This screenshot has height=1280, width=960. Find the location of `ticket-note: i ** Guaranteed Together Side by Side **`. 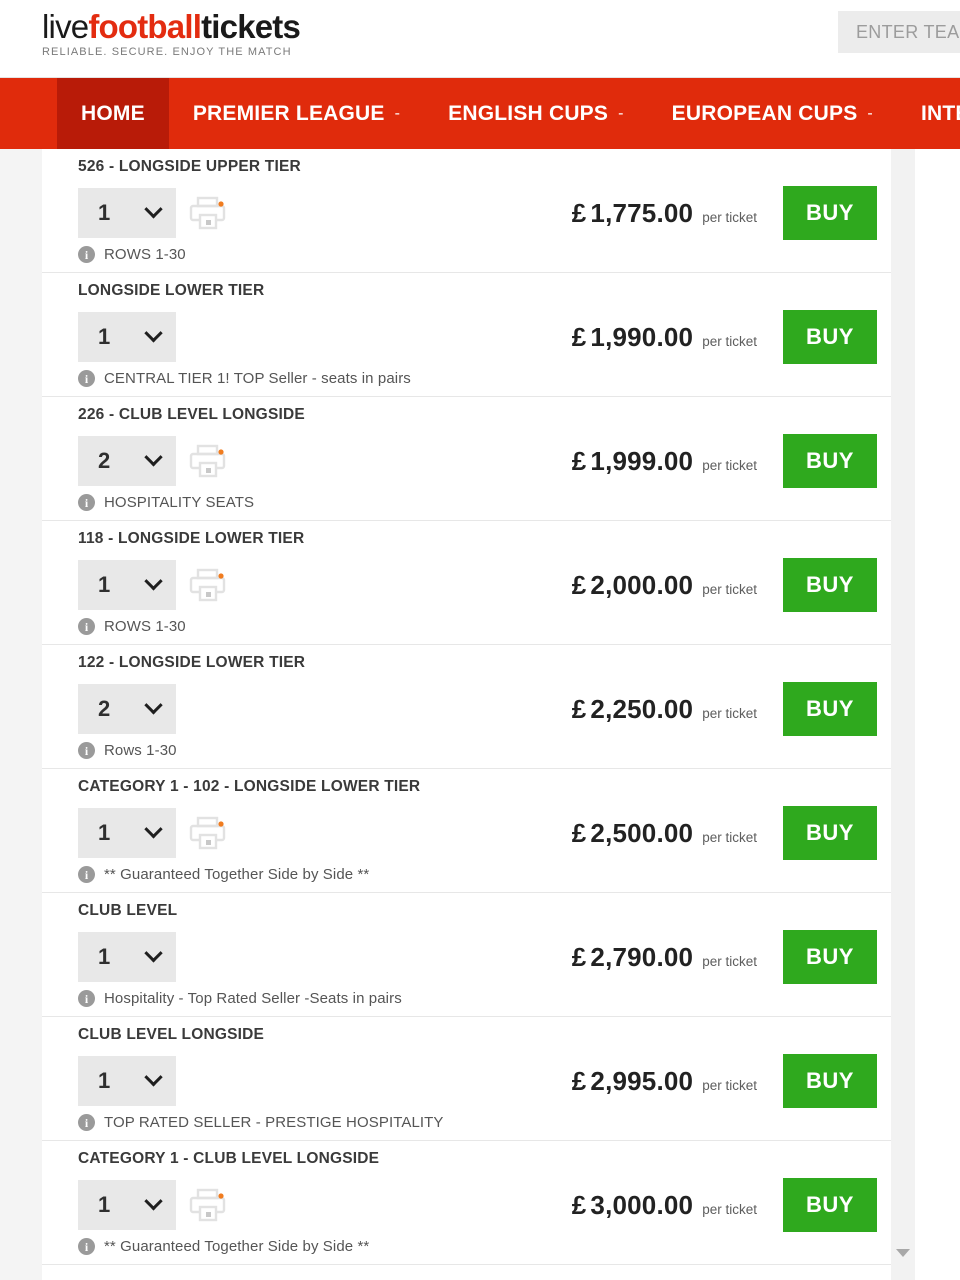

ticket-note: i ** Guaranteed Together Side by Side ** is located at coordinates (477, 1251).